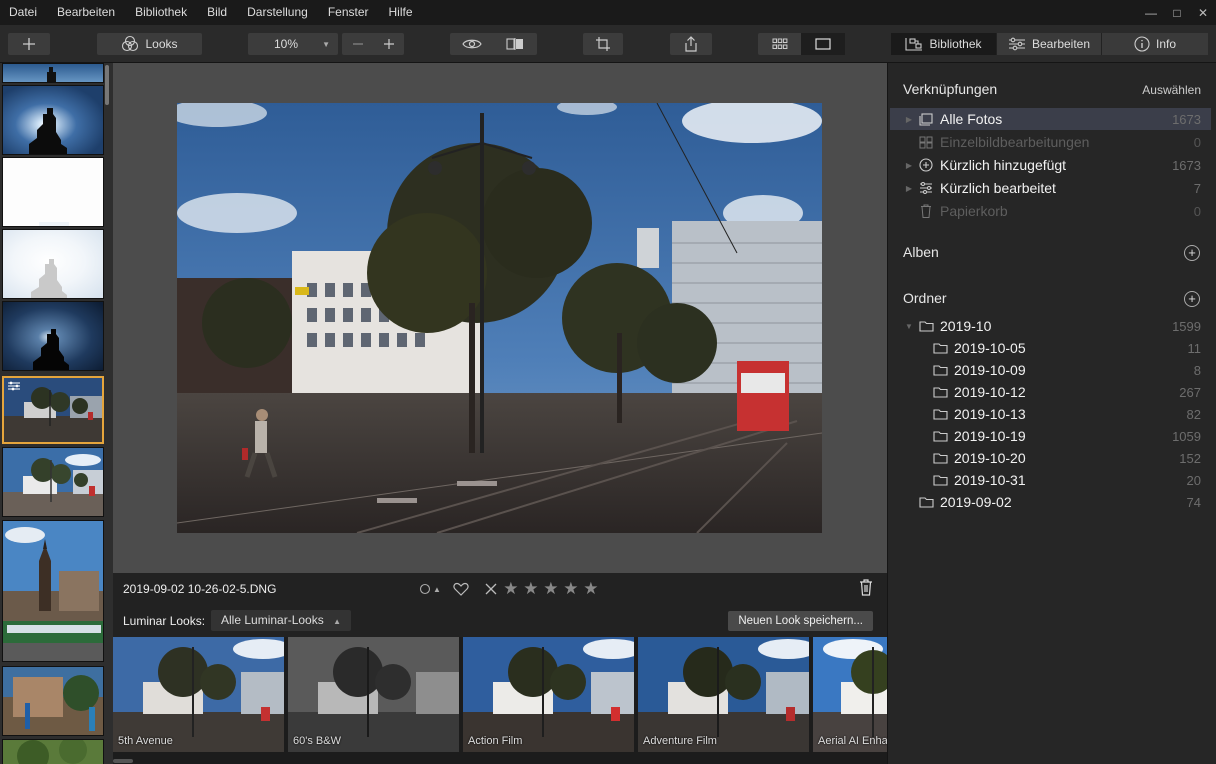 The height and width of the screenshot is (764, 1216). Describe the element at coordinates (161, 12) in the screenshot. I see `menu-bibliothek: Bibliothek` at that location.